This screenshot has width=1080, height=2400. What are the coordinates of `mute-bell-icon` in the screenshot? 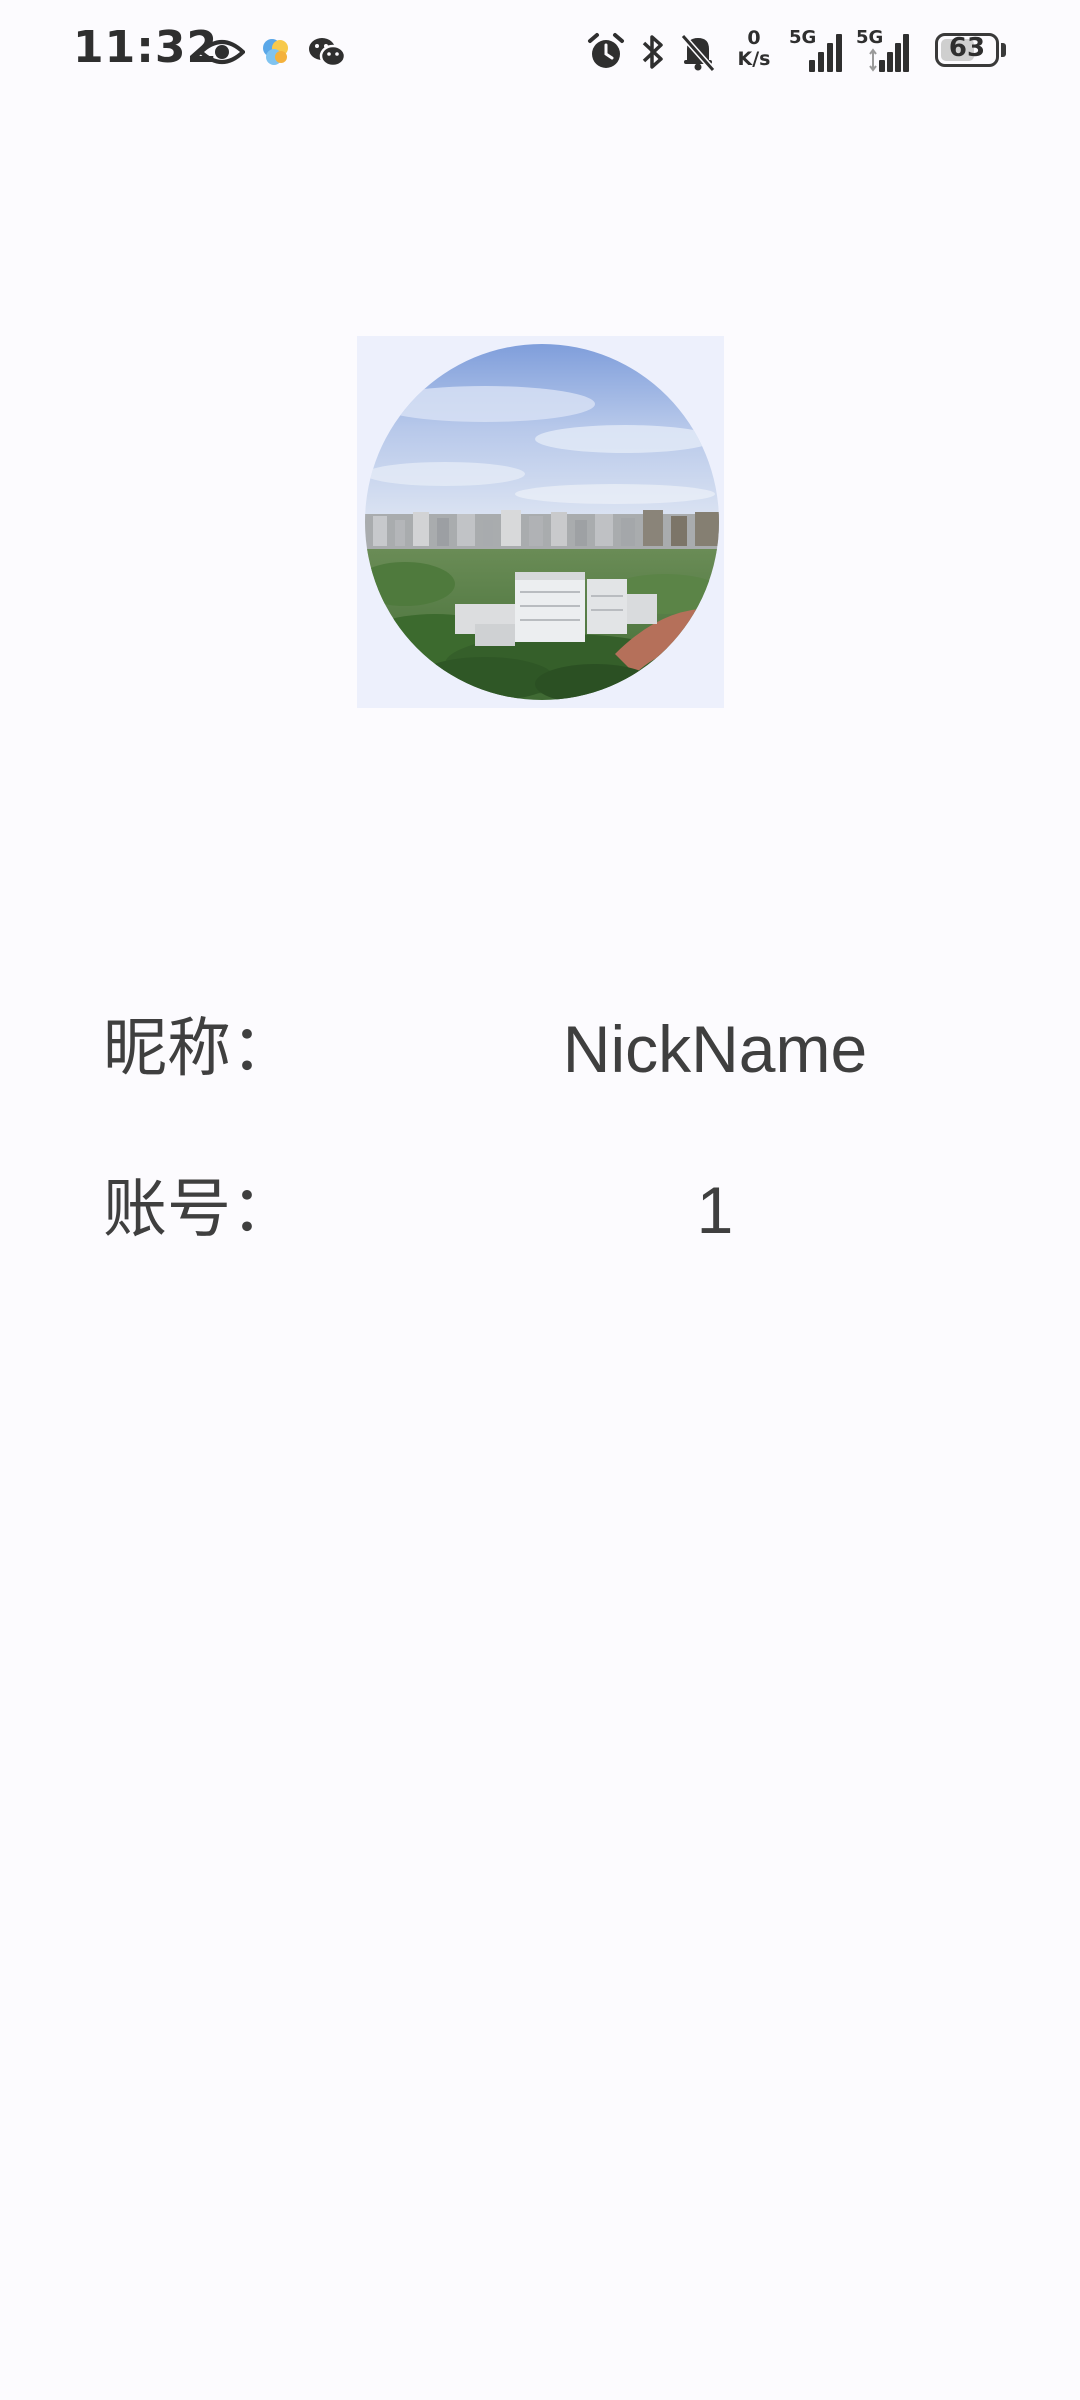 It's located at (698, 52).